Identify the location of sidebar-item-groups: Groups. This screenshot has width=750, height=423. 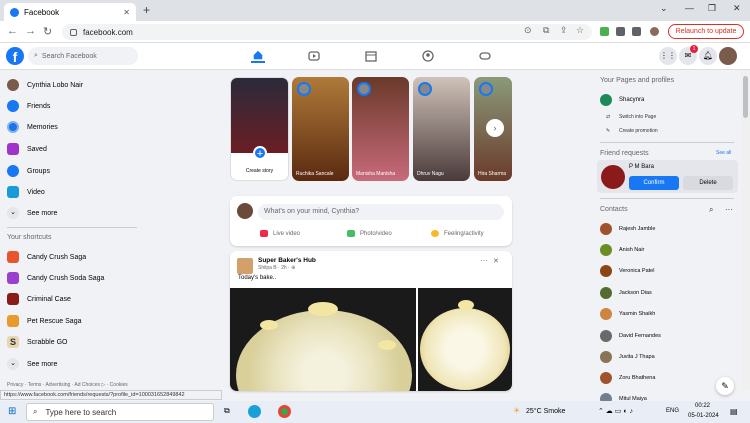
(28, 171).